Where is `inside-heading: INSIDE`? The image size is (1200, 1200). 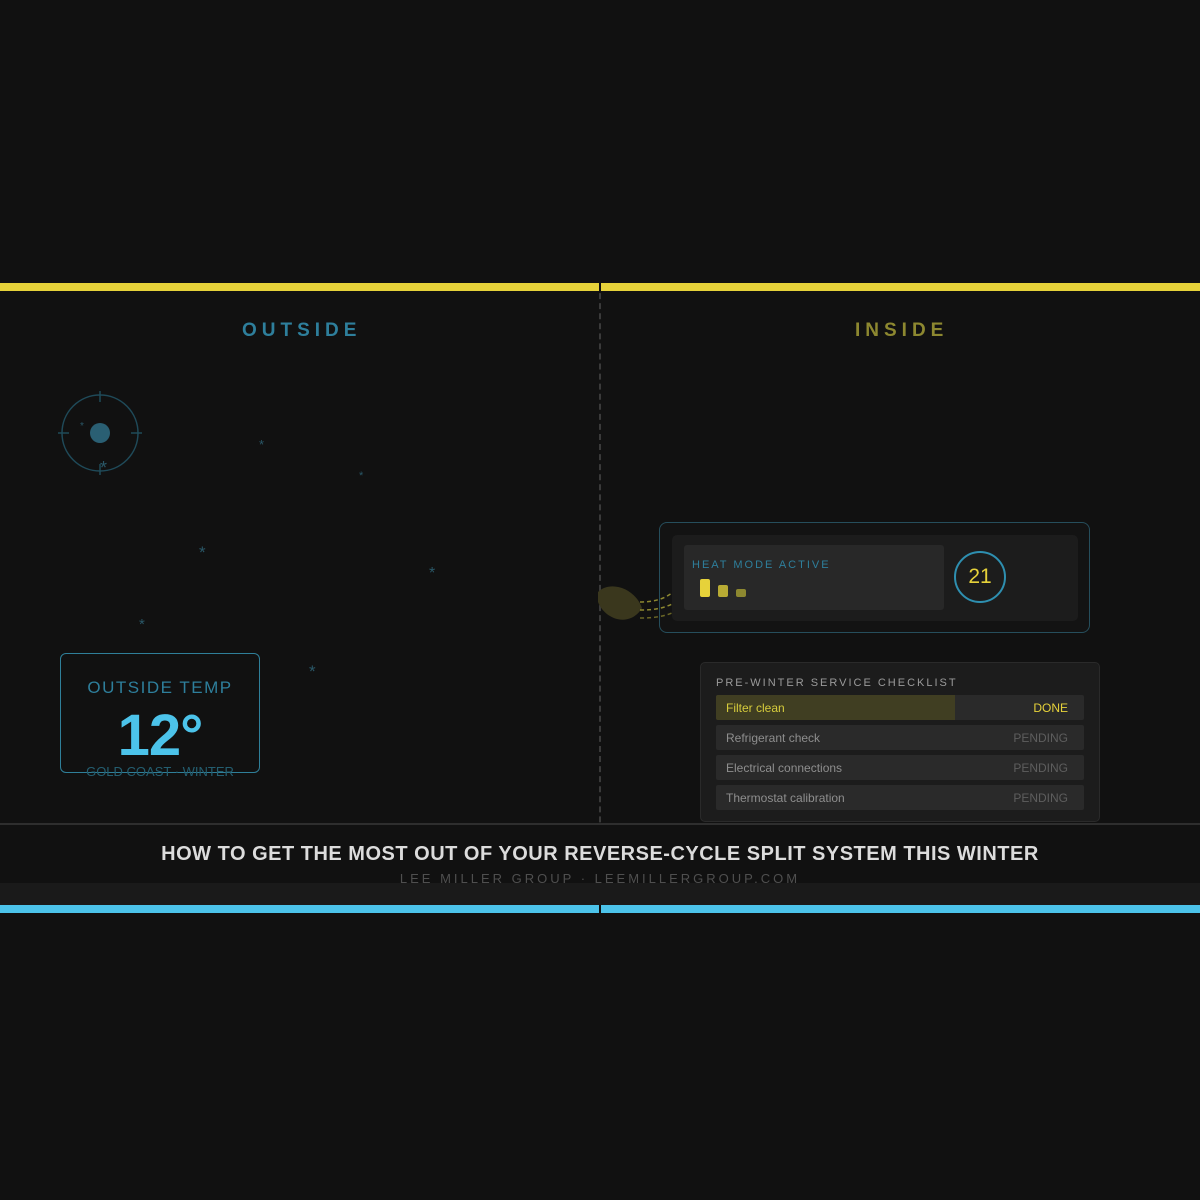 inside-heading: INSIDE is located at coordinates (902, 330).